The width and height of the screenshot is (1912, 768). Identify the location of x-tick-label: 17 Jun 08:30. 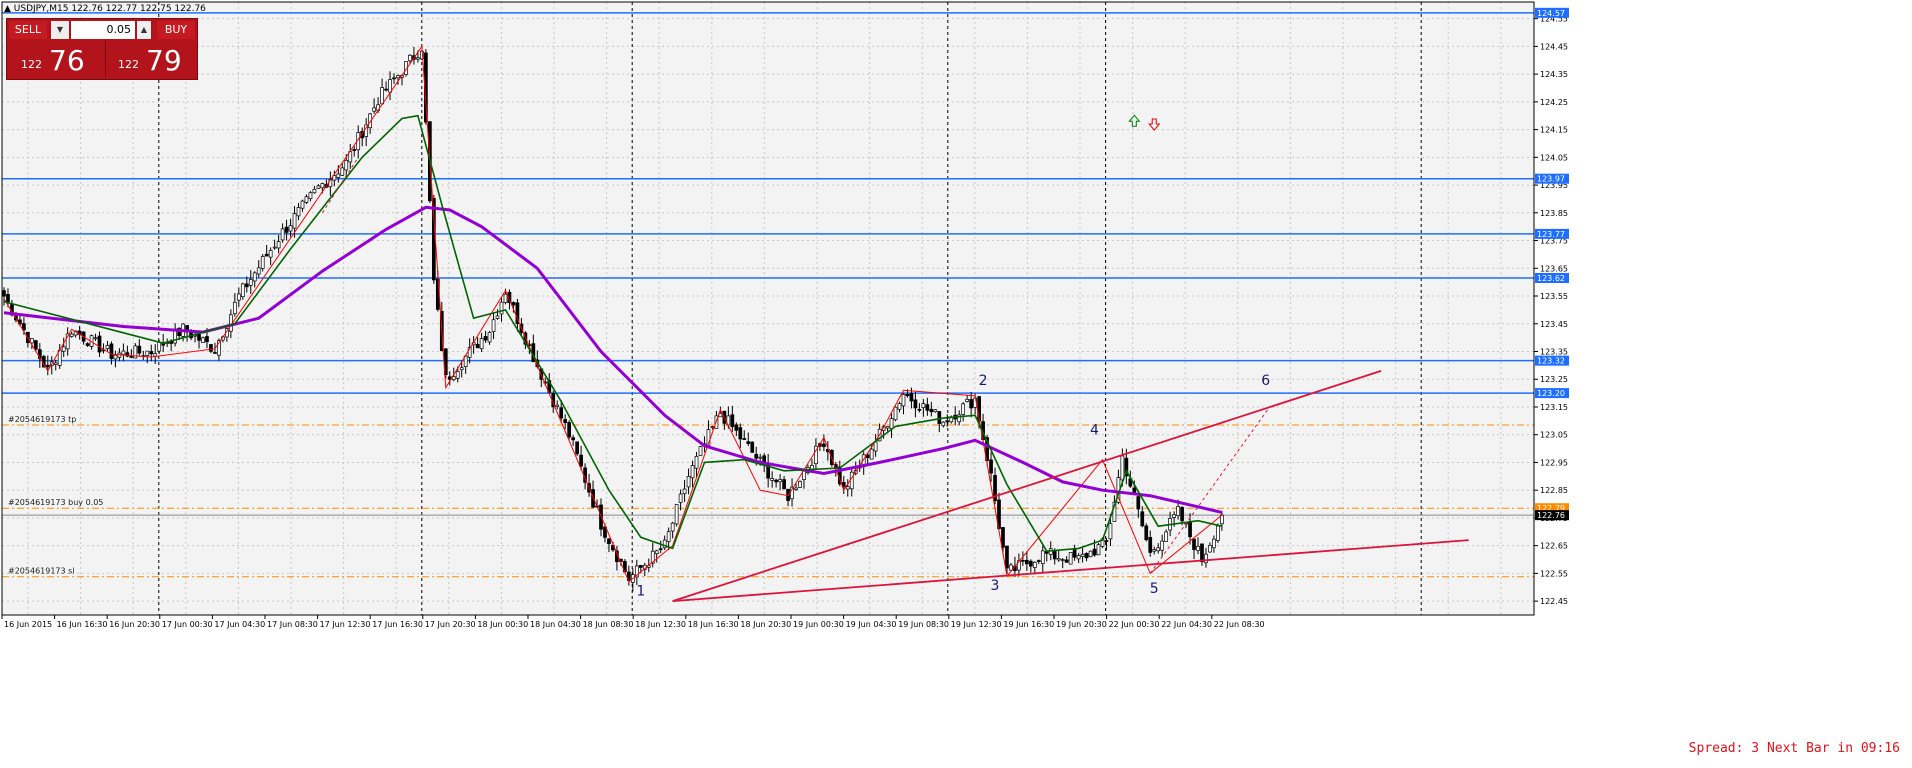
(292, 624).